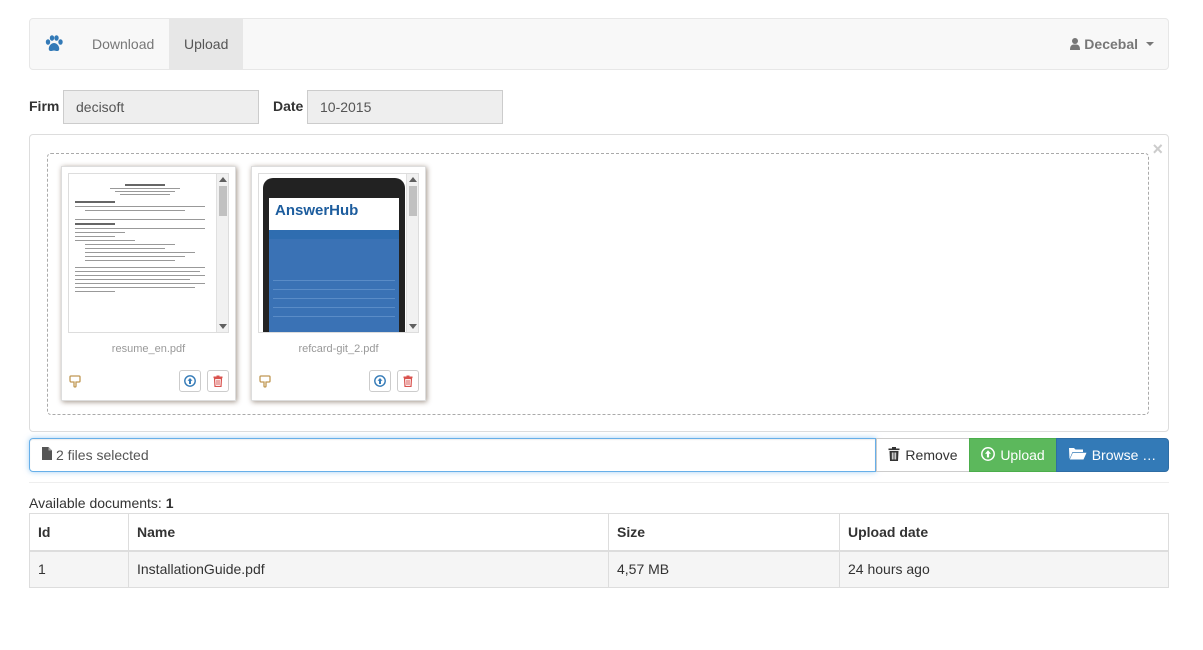  What do you see at coordinates (169, 503) in the screenshot?
I see `available-count: 1` at bounding box center [169, 503].